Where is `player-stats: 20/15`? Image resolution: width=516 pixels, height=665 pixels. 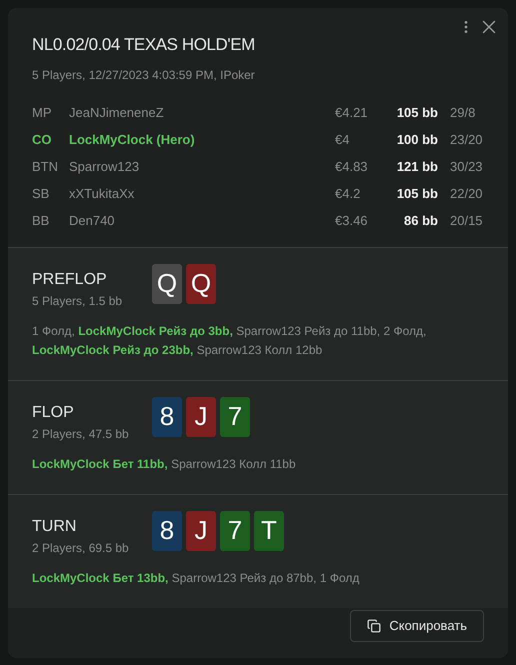
player-stats: 20/15 is located at coordinates (466, 221).